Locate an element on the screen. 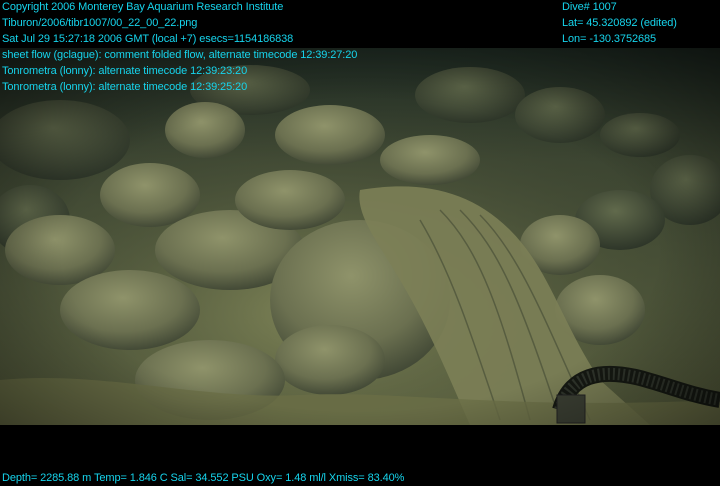  image-path-line: Tiburon/2006/tibr1007/00_22_00_22.png is located at coordinates (100, 23).